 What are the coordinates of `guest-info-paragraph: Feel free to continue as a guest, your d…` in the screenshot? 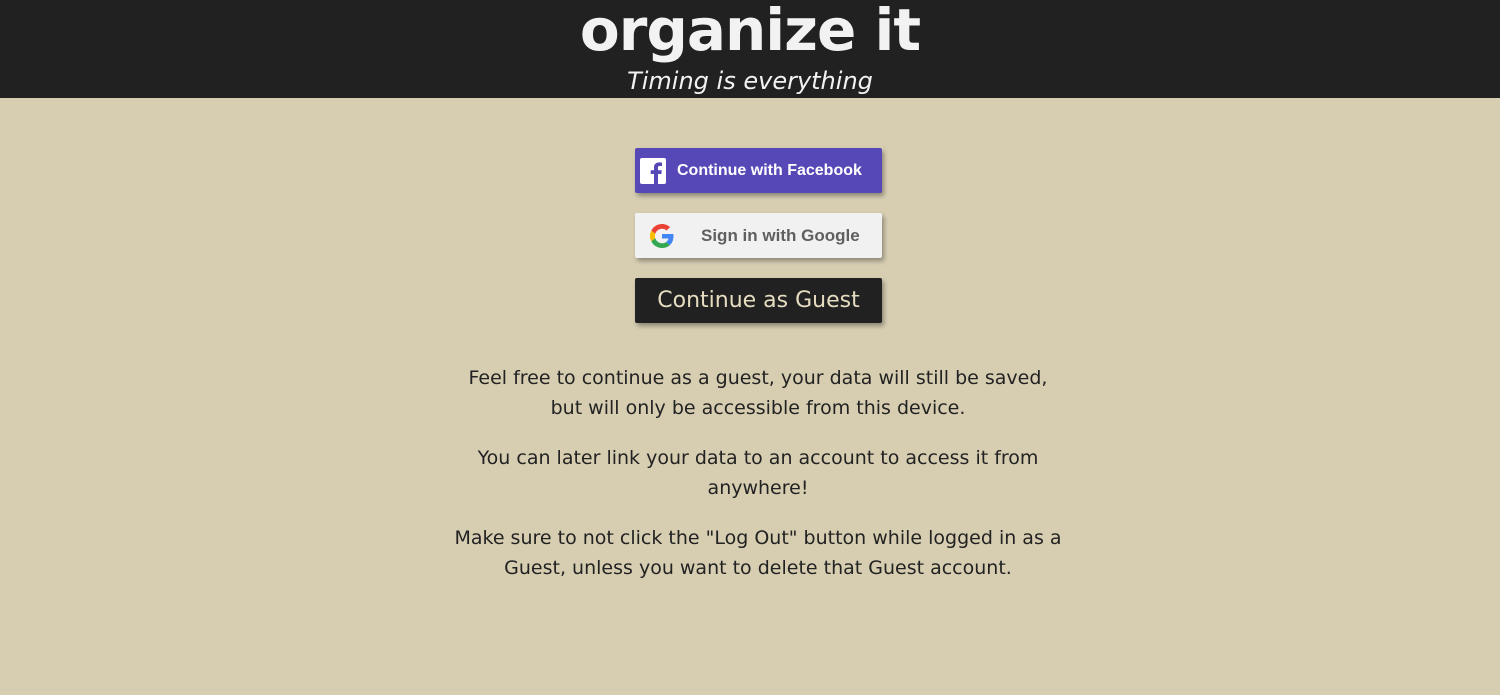 It's located at (758, 393).